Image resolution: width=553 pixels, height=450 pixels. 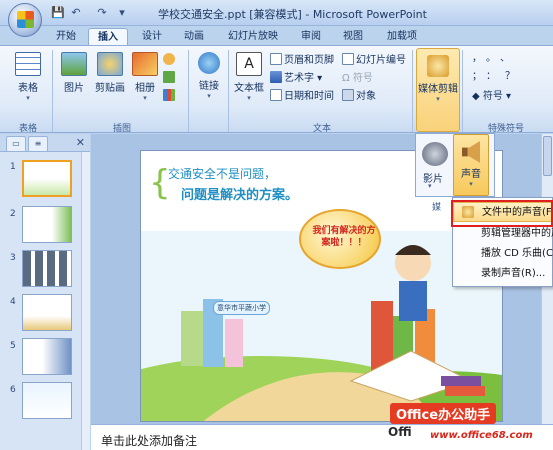 I want to click on group-label-table: 表格, so click(x=27, y=129).